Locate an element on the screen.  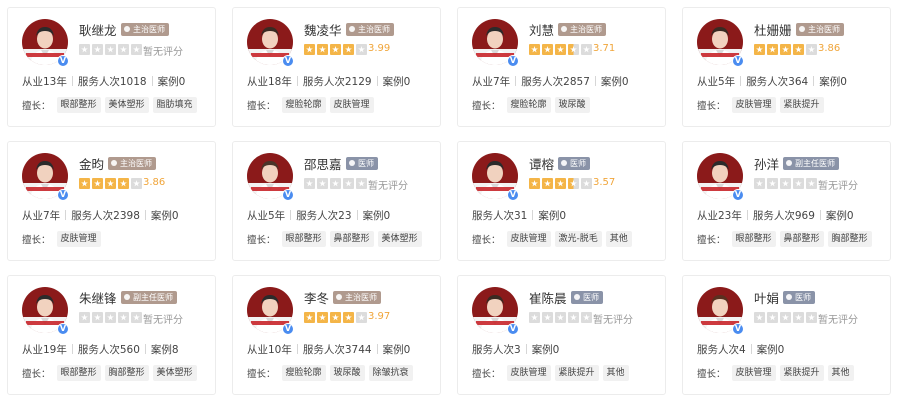
stat-item: 从业10年 is located at coordinates (269, 350).